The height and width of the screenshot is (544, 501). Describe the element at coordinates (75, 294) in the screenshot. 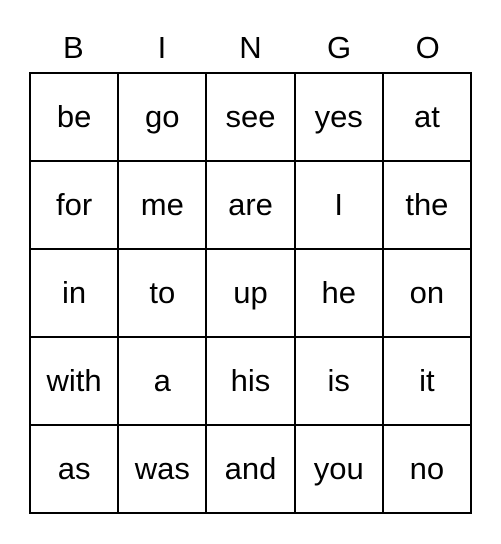

I see `bingo-cell: in` at that location.